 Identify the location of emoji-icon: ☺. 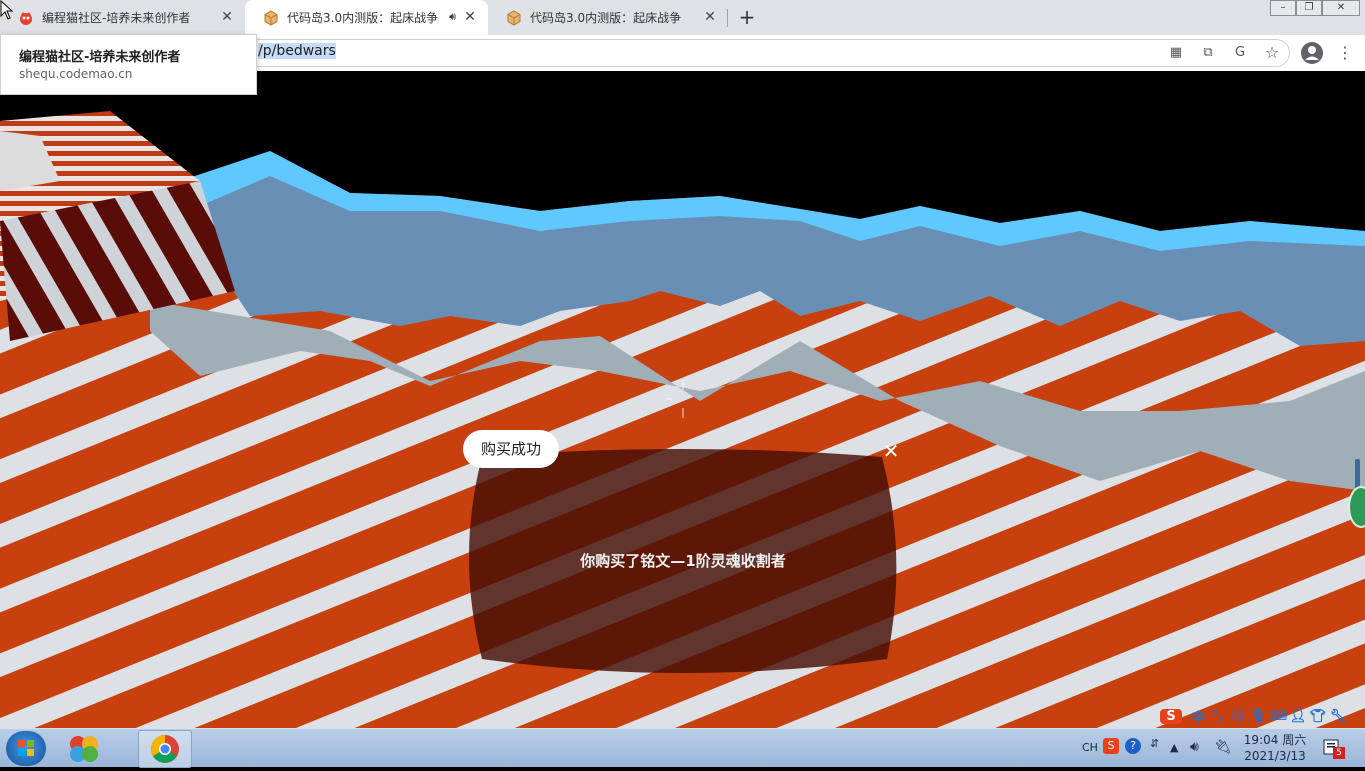
(1238, 716).